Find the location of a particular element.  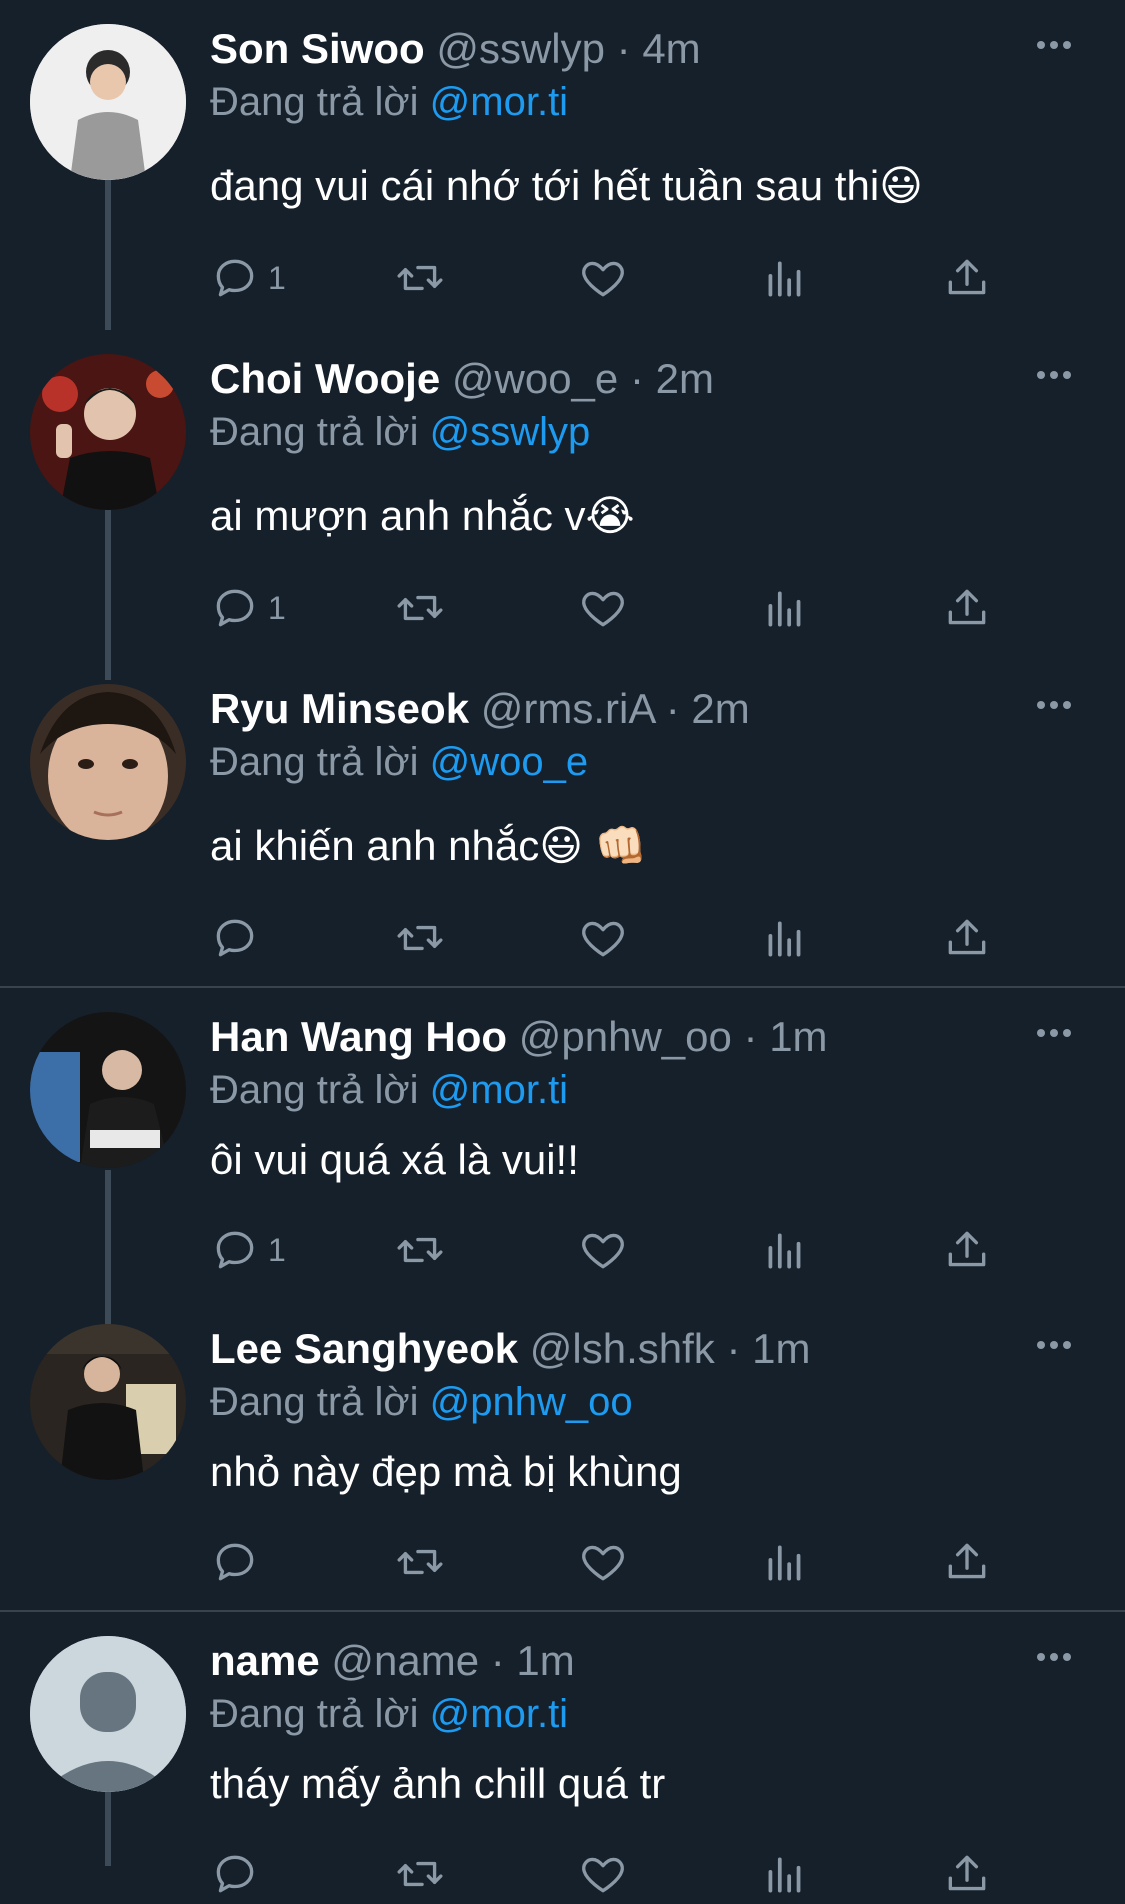

timestamp: 4m is located at coordinates (671, 48).